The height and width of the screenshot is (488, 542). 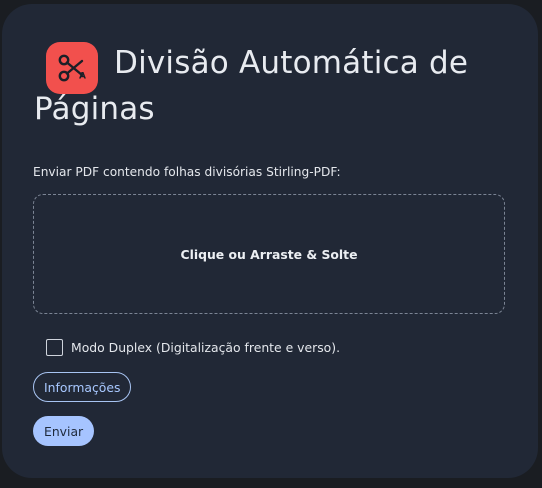 What do you see at coordinates (64, 431) in the screenshot?
I see `submit-button: Enviar` at bounding box center [64, 431].